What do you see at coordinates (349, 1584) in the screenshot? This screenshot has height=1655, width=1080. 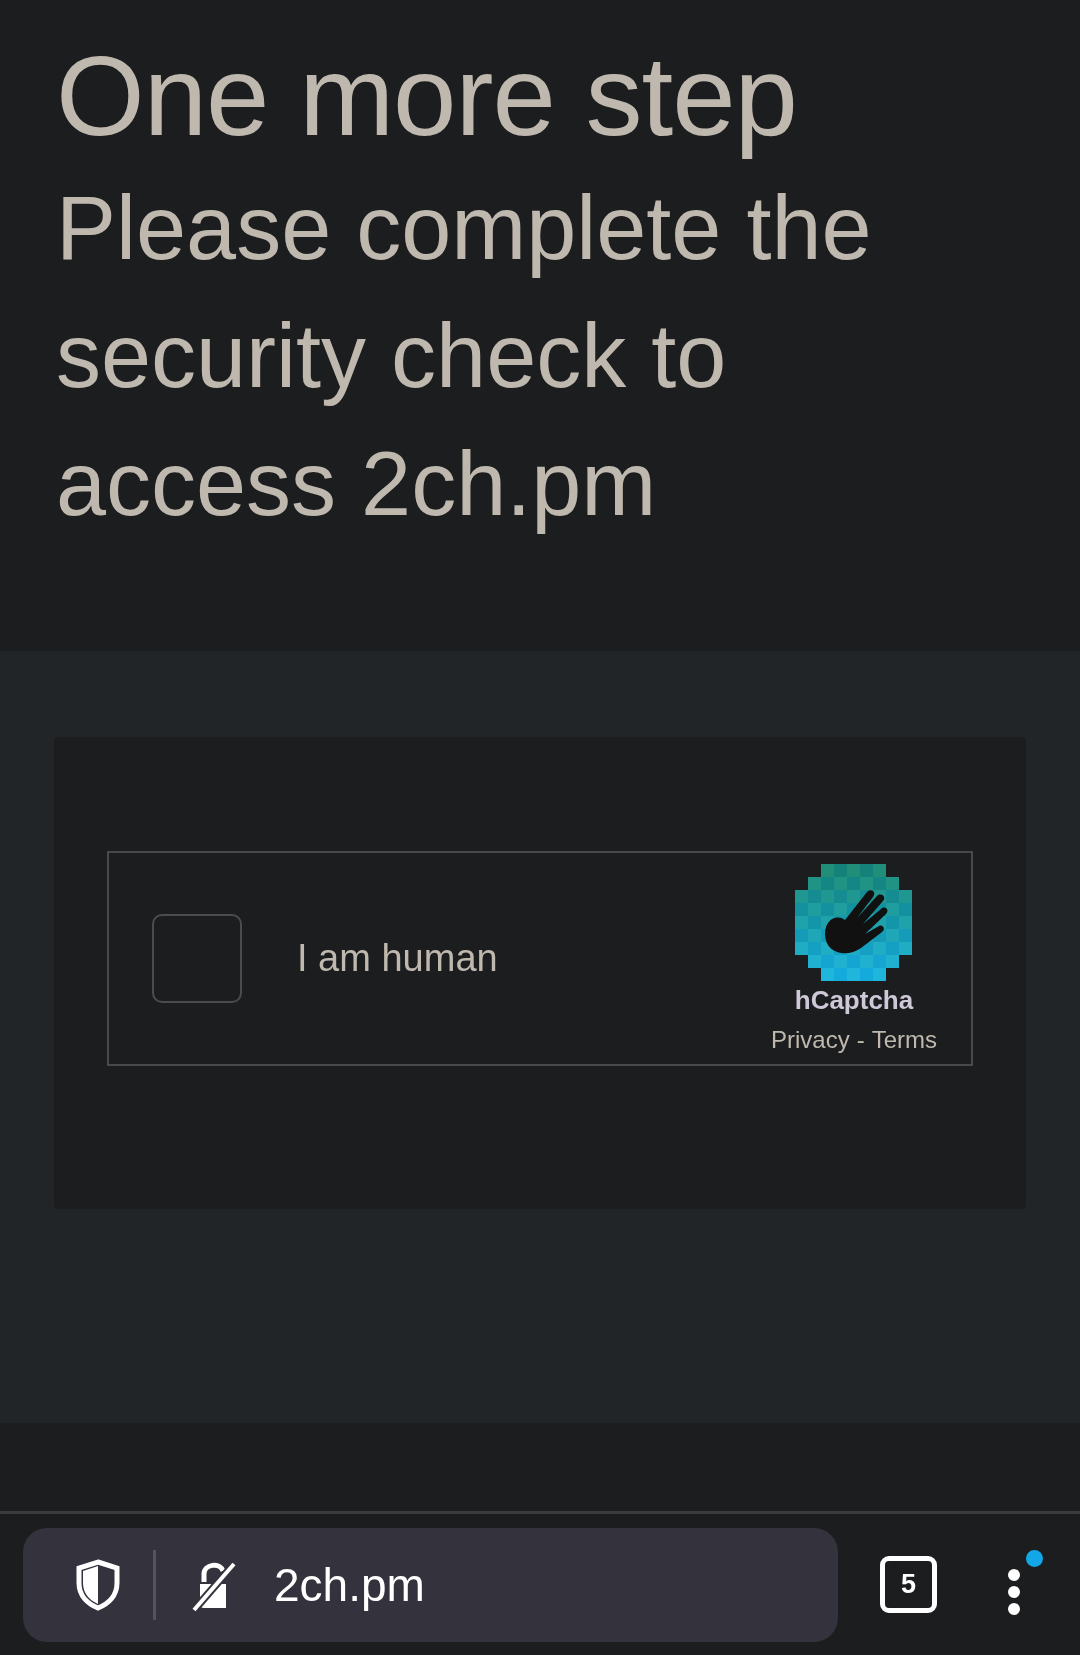 I see `url-text: 2ch.pm` at bounding box center [349, 1584].